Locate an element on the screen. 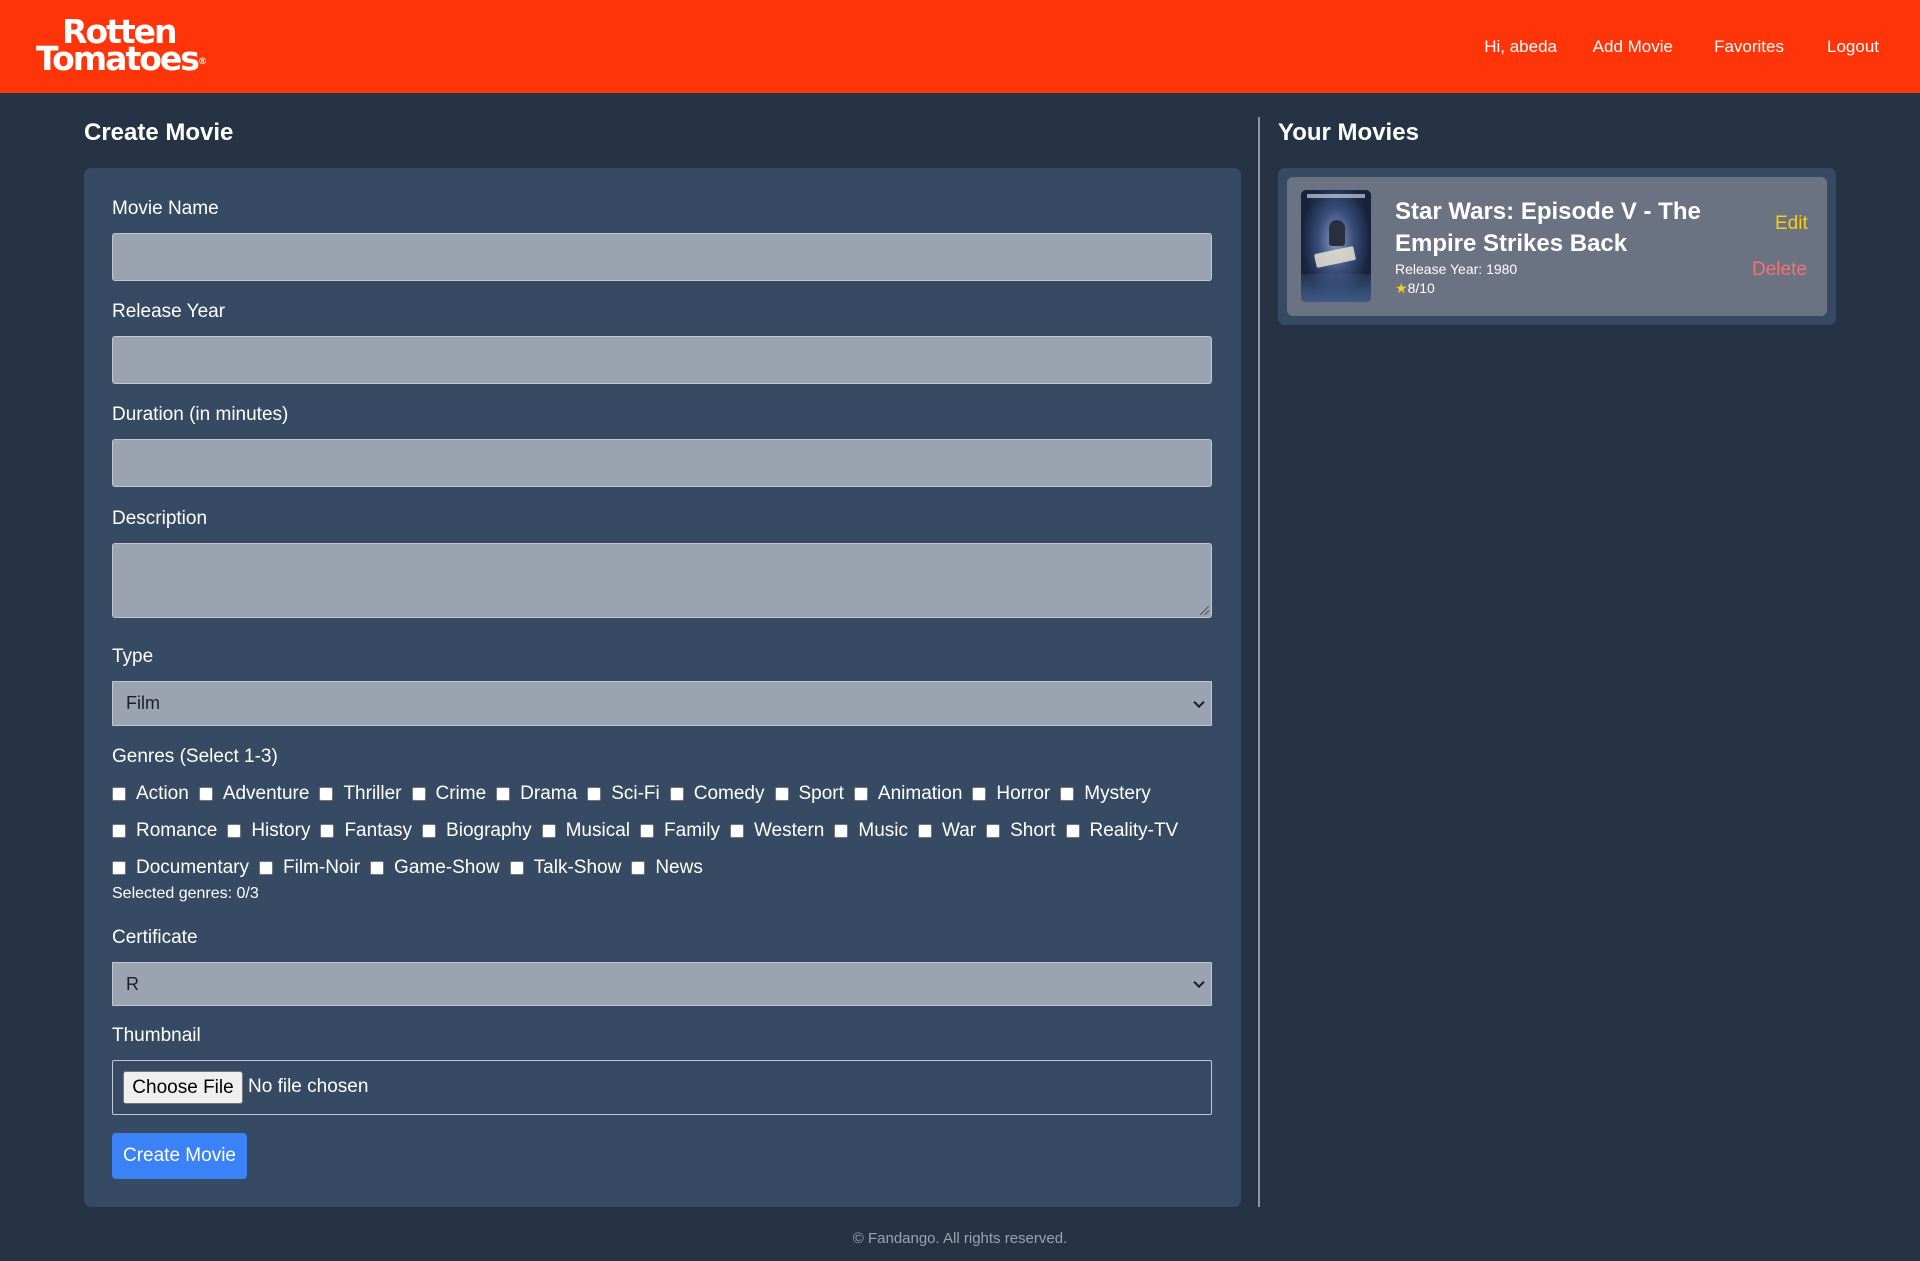  type-label: Type is located at coordinates (133, 656).